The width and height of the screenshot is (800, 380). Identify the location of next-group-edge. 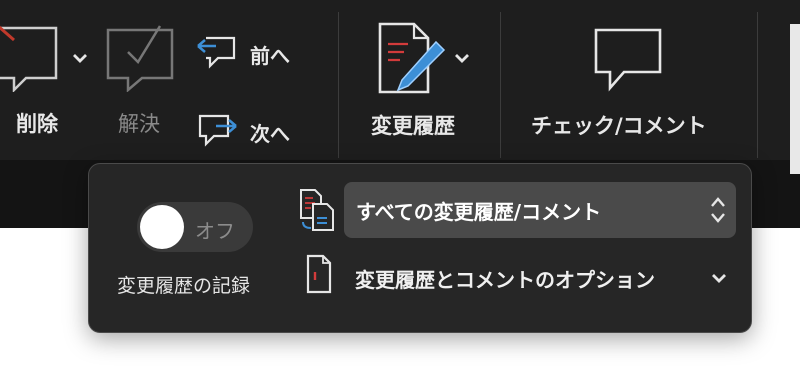
(795, 99).